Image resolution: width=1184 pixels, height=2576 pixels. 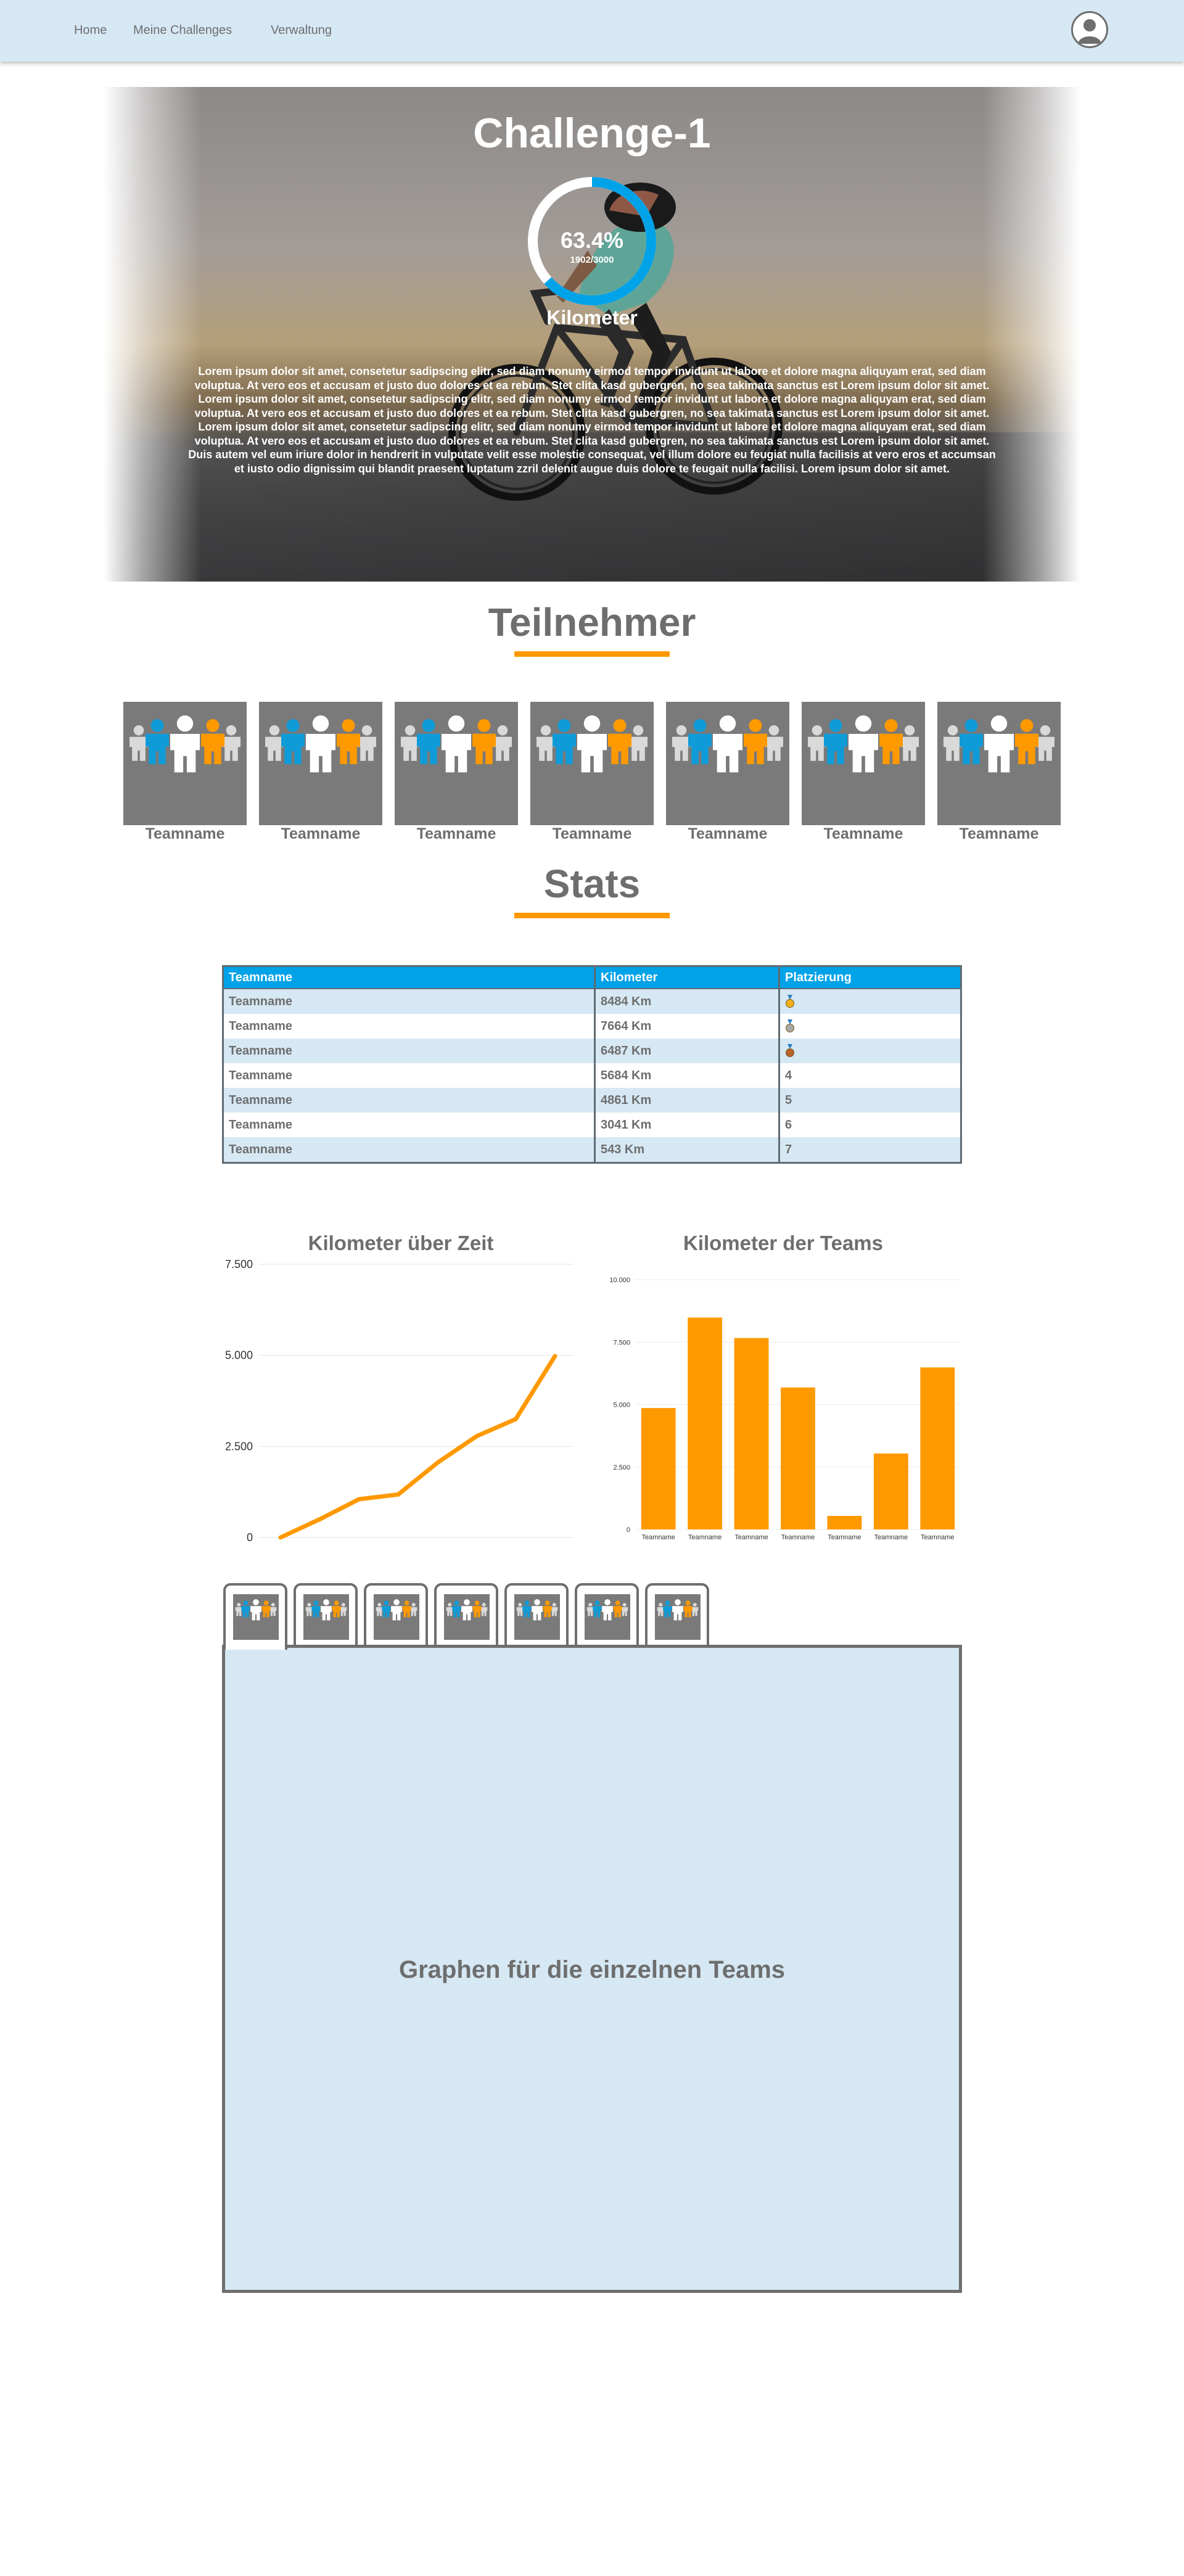 I want to click on nav-link-meine-challenges: Meine Challenges, so click(x=182, y=30).